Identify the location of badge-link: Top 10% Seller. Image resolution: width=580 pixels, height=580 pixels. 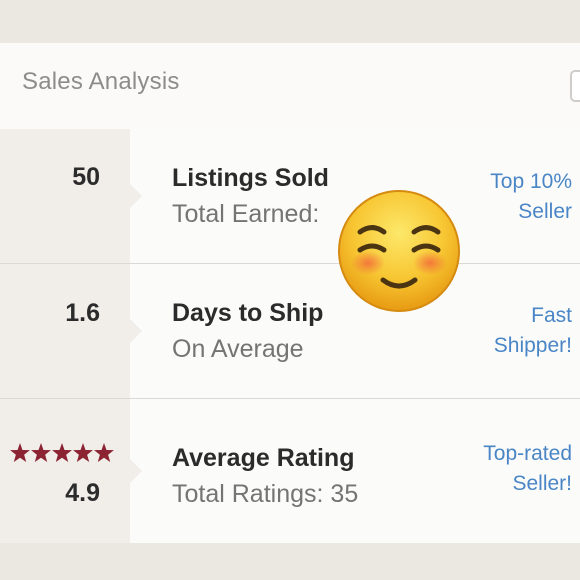
(531, 197).